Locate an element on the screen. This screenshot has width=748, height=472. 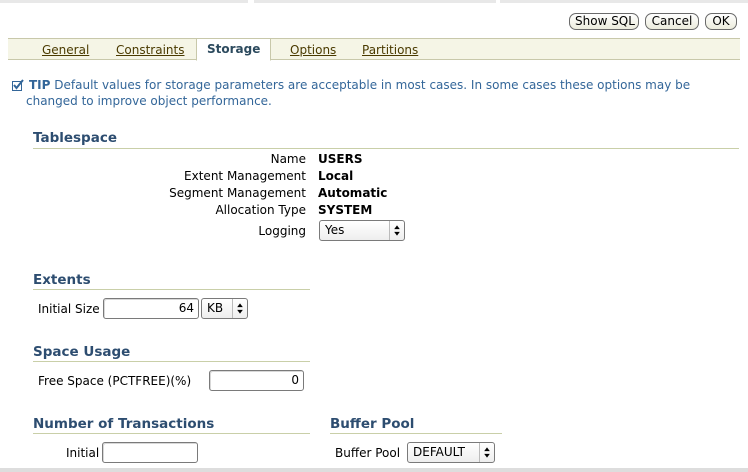
extent-management-label: Extent Management is located at coordinates (245, 176).